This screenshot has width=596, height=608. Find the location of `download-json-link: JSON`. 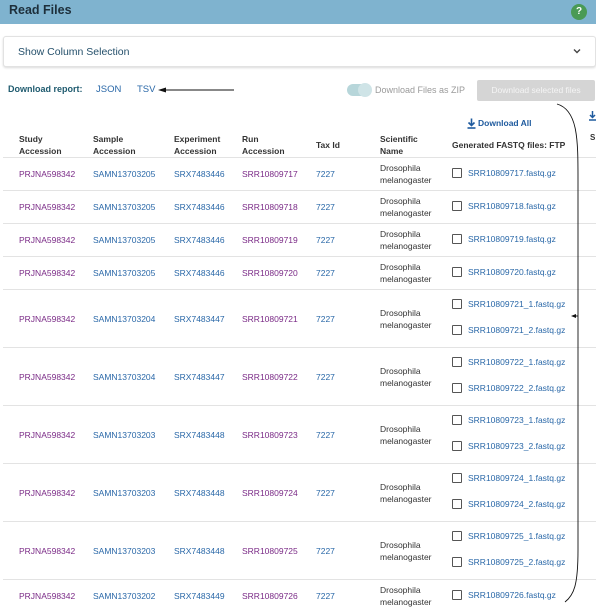

download-json-link: JSON is located at coordinates (108, 89).